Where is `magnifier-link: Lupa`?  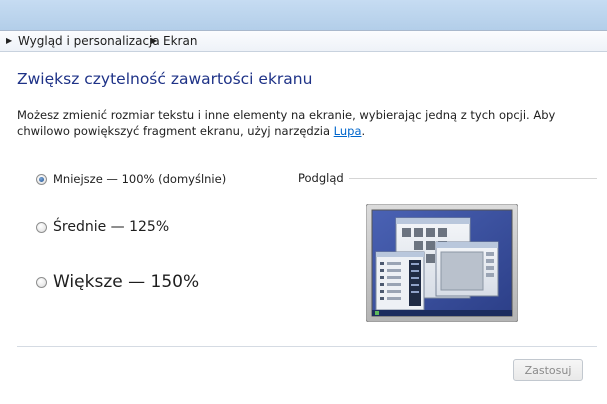
magnifier-link: Lupa is located at coordinates (348, 131).